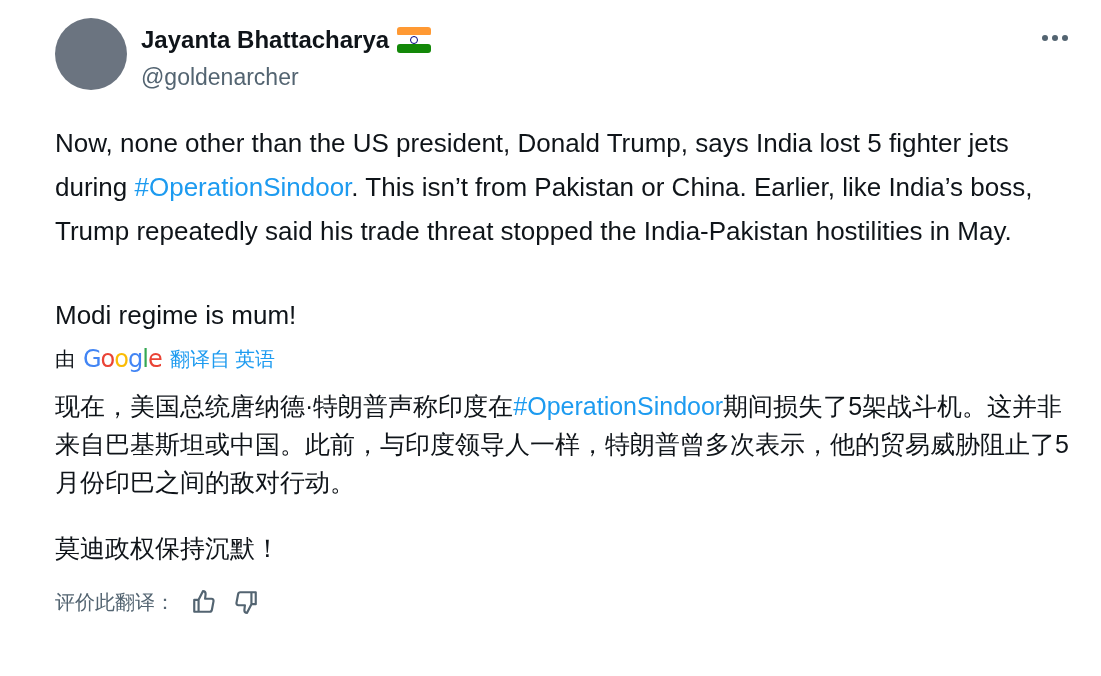 The width and height of the screenshot is (1101, 676). What do you see at coordinates (562, 444) in the screenshot?
I see `translated-text: 现在，美国总统唐纳德·特朗普声称印度在#OperationSindoor期间损失了5架战斗机。这并非来自巴基斯坦或中国。此前，与印度领导人一样，特朗普曾多次表示，他的贸易威胁阻止了5月份印巴之间的敌对行动。` at bounding box center [562, 444].